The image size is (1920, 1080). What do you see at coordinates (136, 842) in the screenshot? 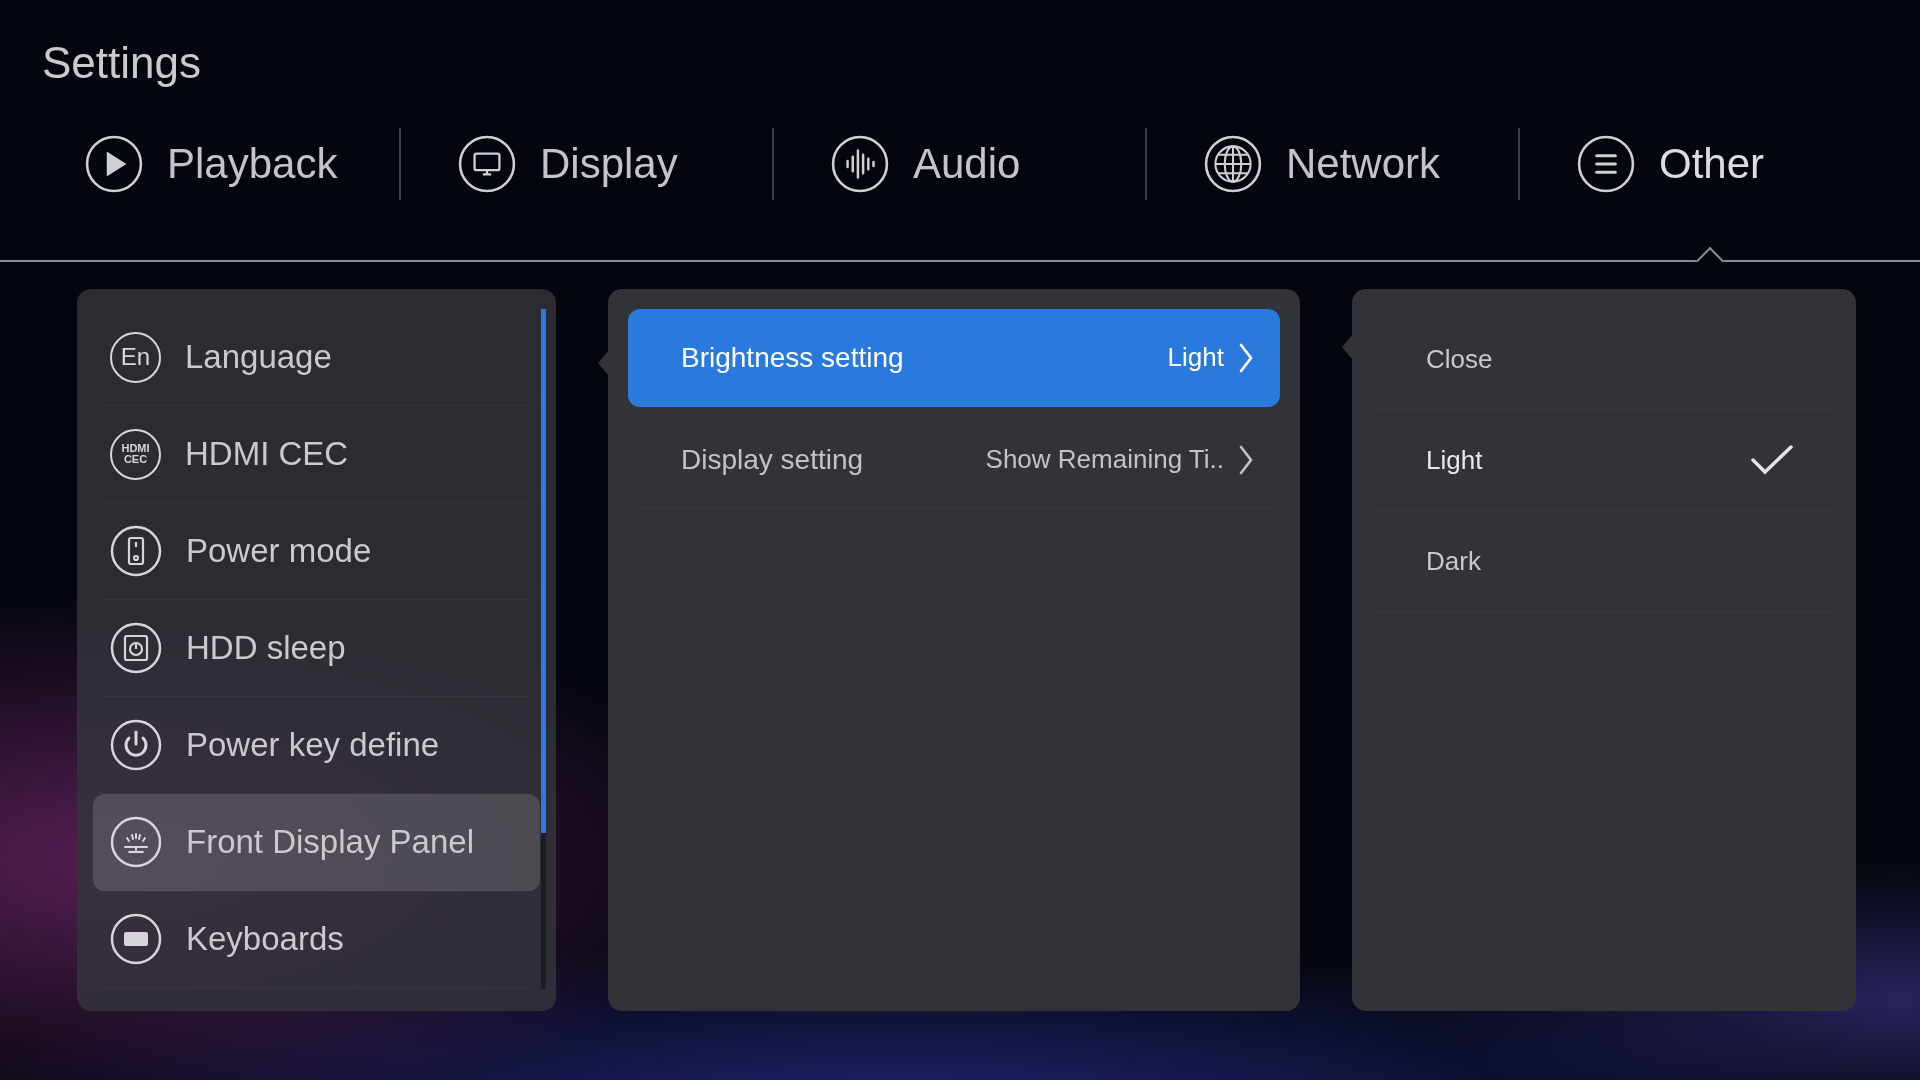
I see `light-rays-icon` at bounding box center [136, 842].